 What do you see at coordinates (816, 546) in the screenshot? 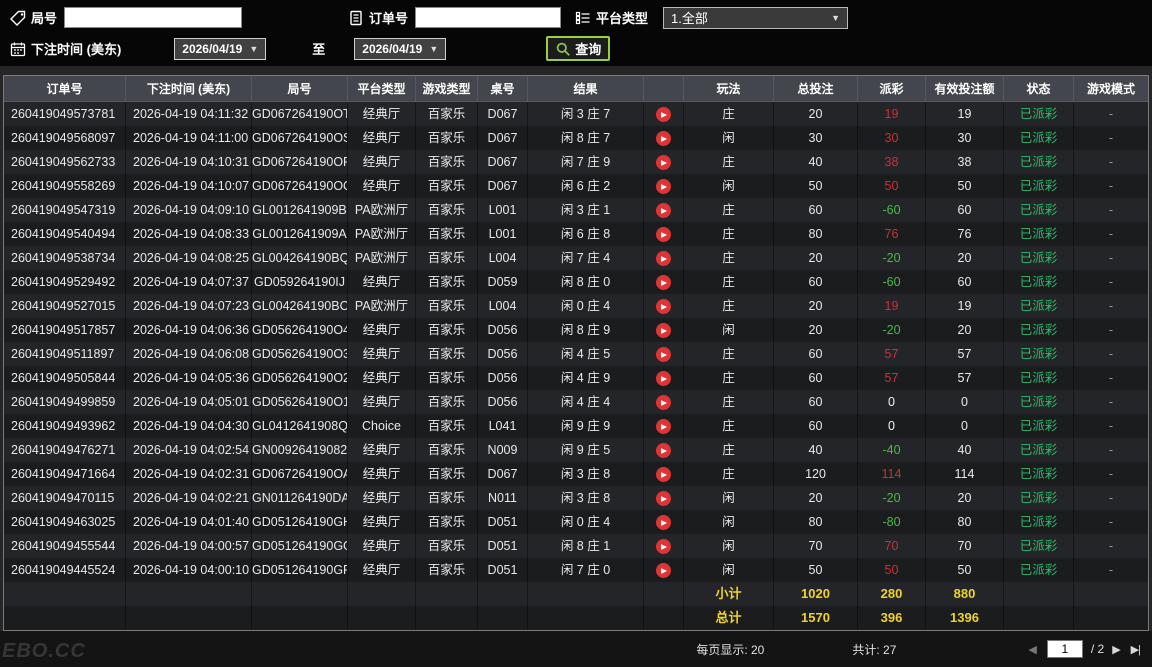
I see `cell-bet: 70` at bounding box center [816, 546].